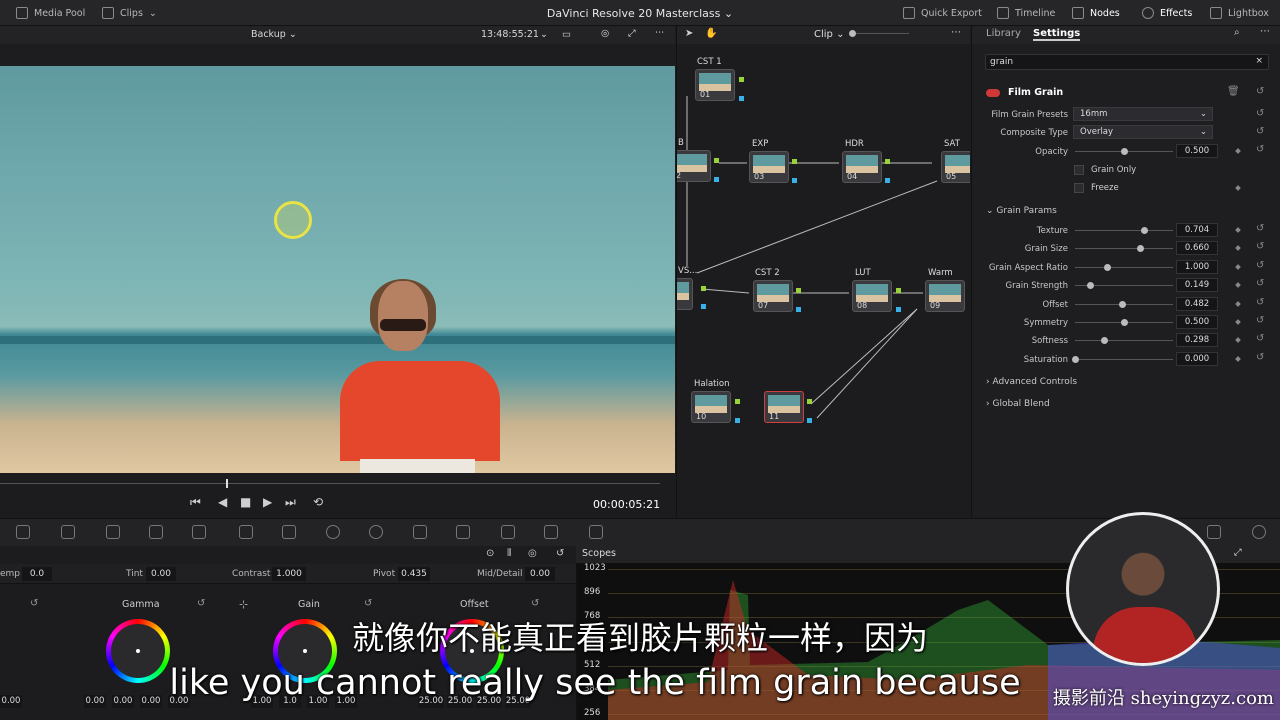 This screenshot has width=1280, height=720. Describe the element at coordinates (1197, 151) in the screenshot. I see `opacity-value: 0.500` at that location.